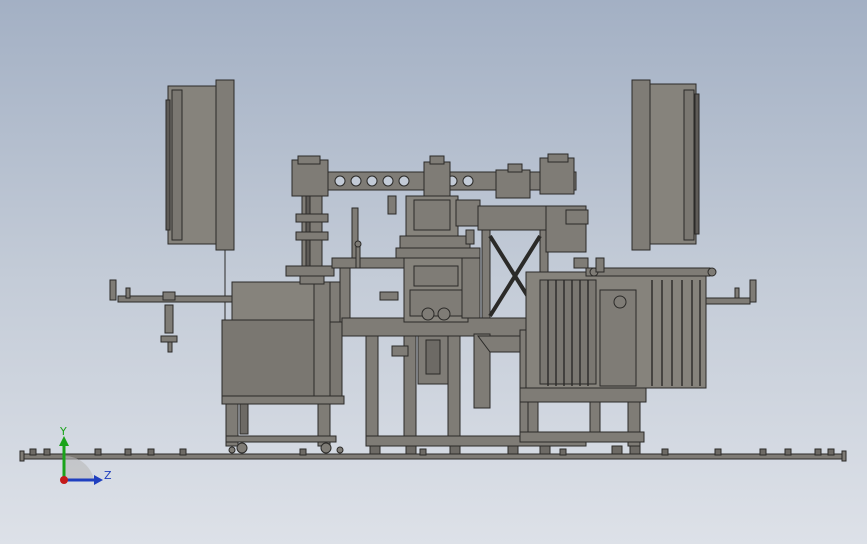 This screenshot has height=544, width=867. I want to click on center-press-head, so click(416, 232).